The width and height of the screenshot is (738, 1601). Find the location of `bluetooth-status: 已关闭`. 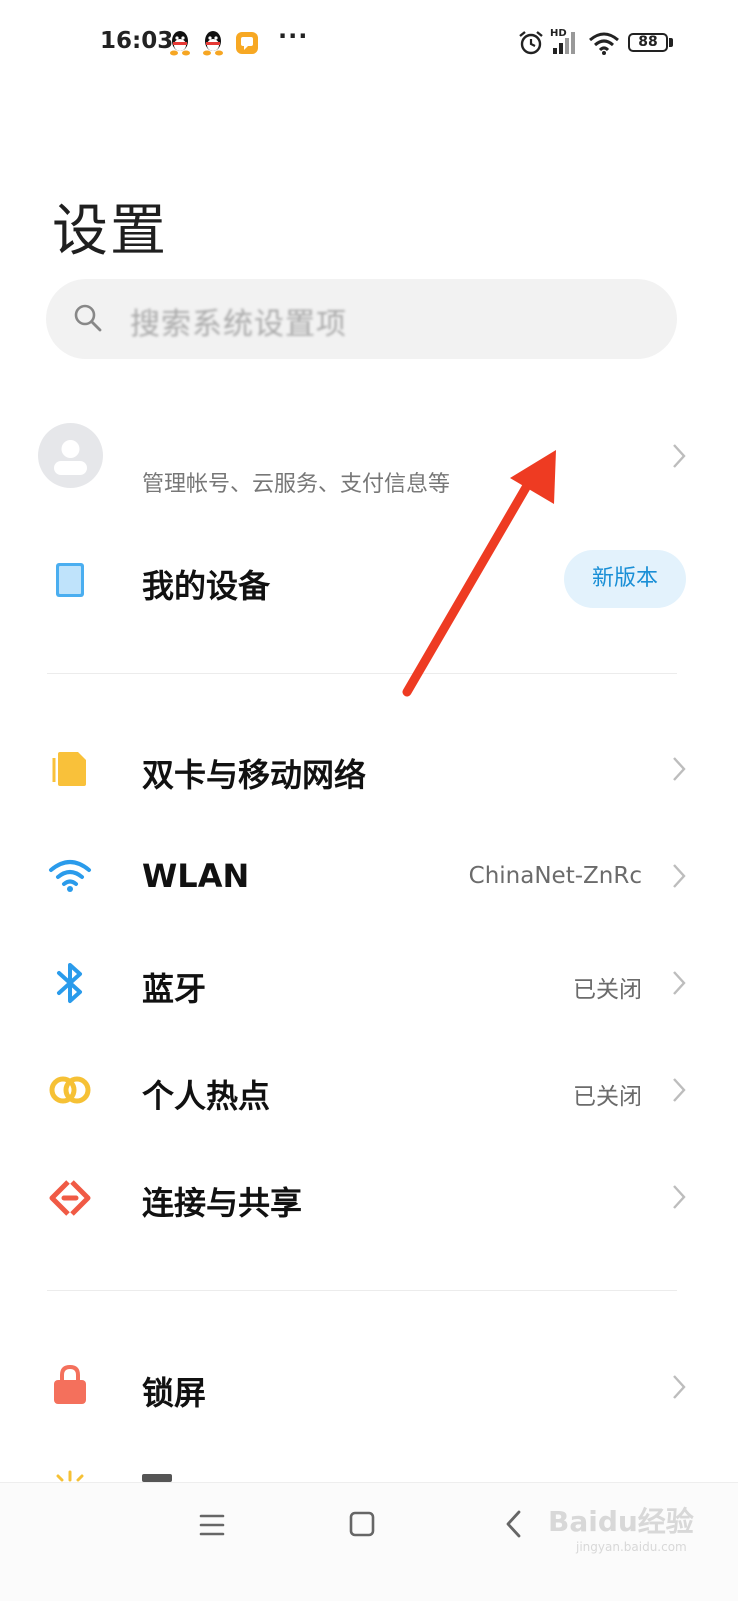

bluetooth-status: 已关闭 is located at coordinates (607, 990).